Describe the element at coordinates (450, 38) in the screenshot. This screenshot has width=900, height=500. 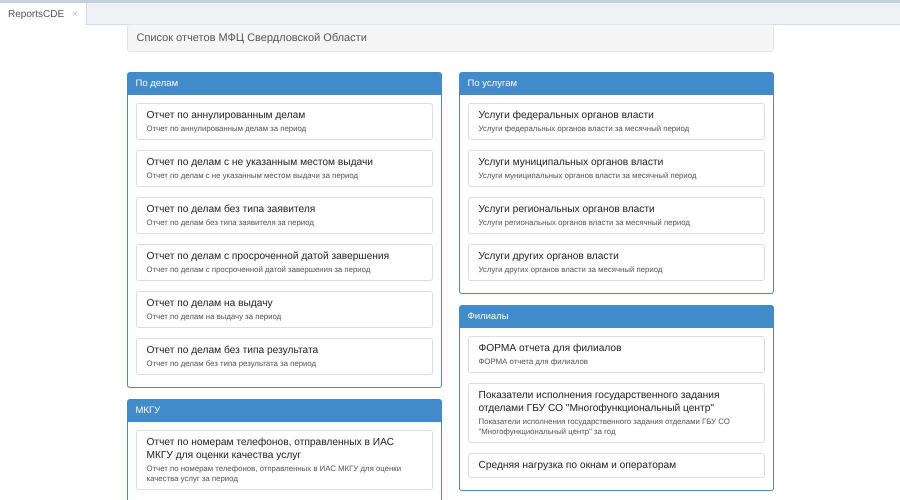
I see `page-title: Список отчетов МФЦ Свердловской Области` at that location.